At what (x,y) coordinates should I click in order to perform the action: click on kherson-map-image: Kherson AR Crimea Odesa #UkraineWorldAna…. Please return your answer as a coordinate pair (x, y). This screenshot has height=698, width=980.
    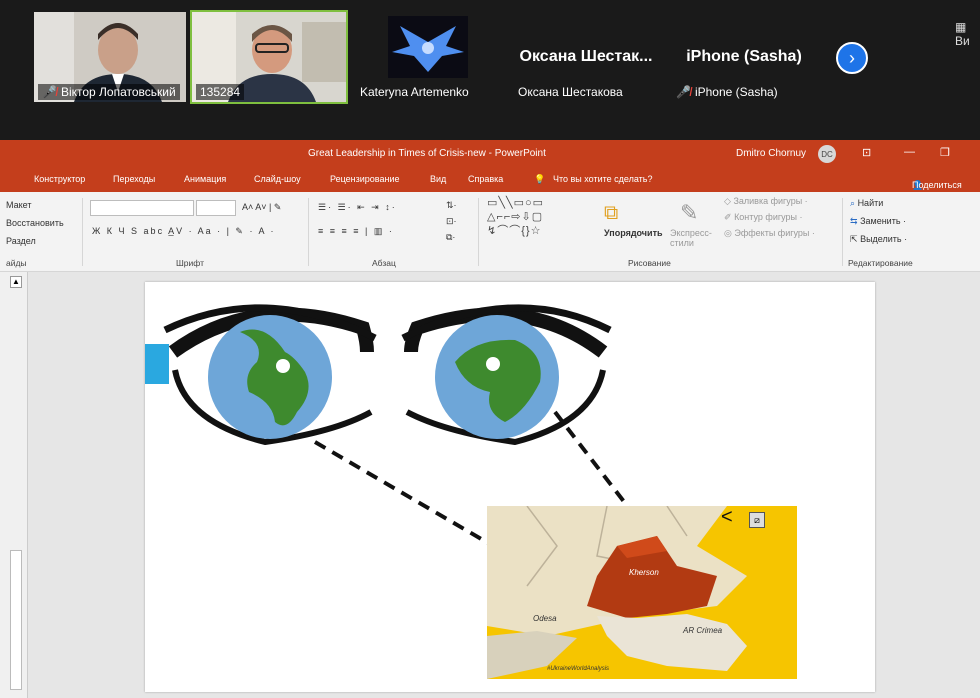
    Looking at the image, I should click on (642, 592).